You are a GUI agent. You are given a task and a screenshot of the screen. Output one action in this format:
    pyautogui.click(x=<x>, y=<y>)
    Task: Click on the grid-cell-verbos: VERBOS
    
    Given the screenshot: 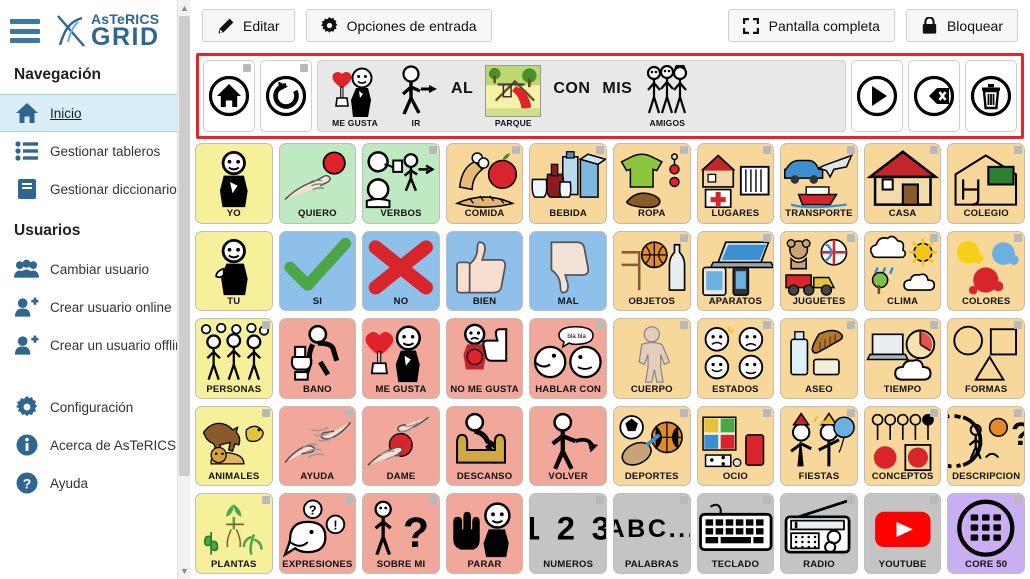 What is the action you would take?
    pyautogui.click(x=401, y=183)
    